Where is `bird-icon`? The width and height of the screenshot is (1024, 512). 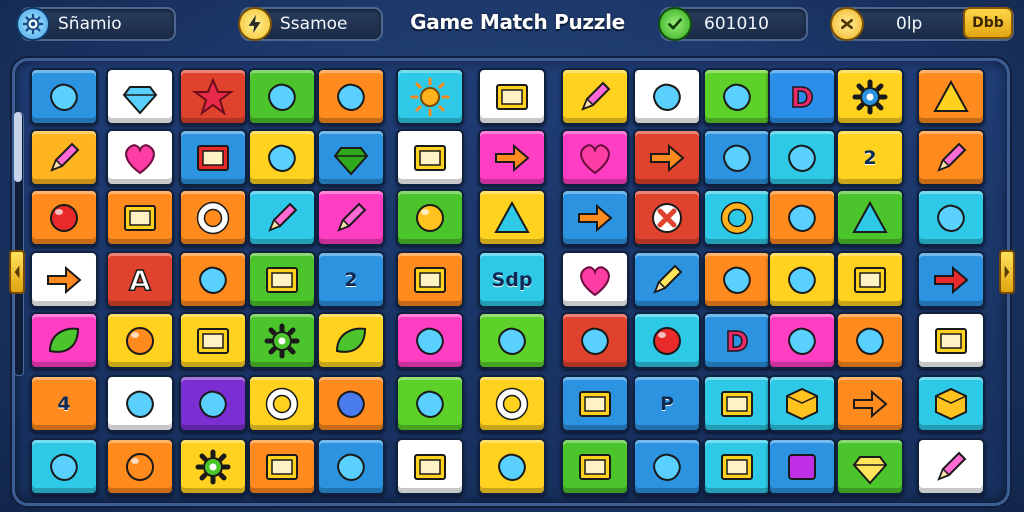 bird-icon is located at coordinates (870, 403).